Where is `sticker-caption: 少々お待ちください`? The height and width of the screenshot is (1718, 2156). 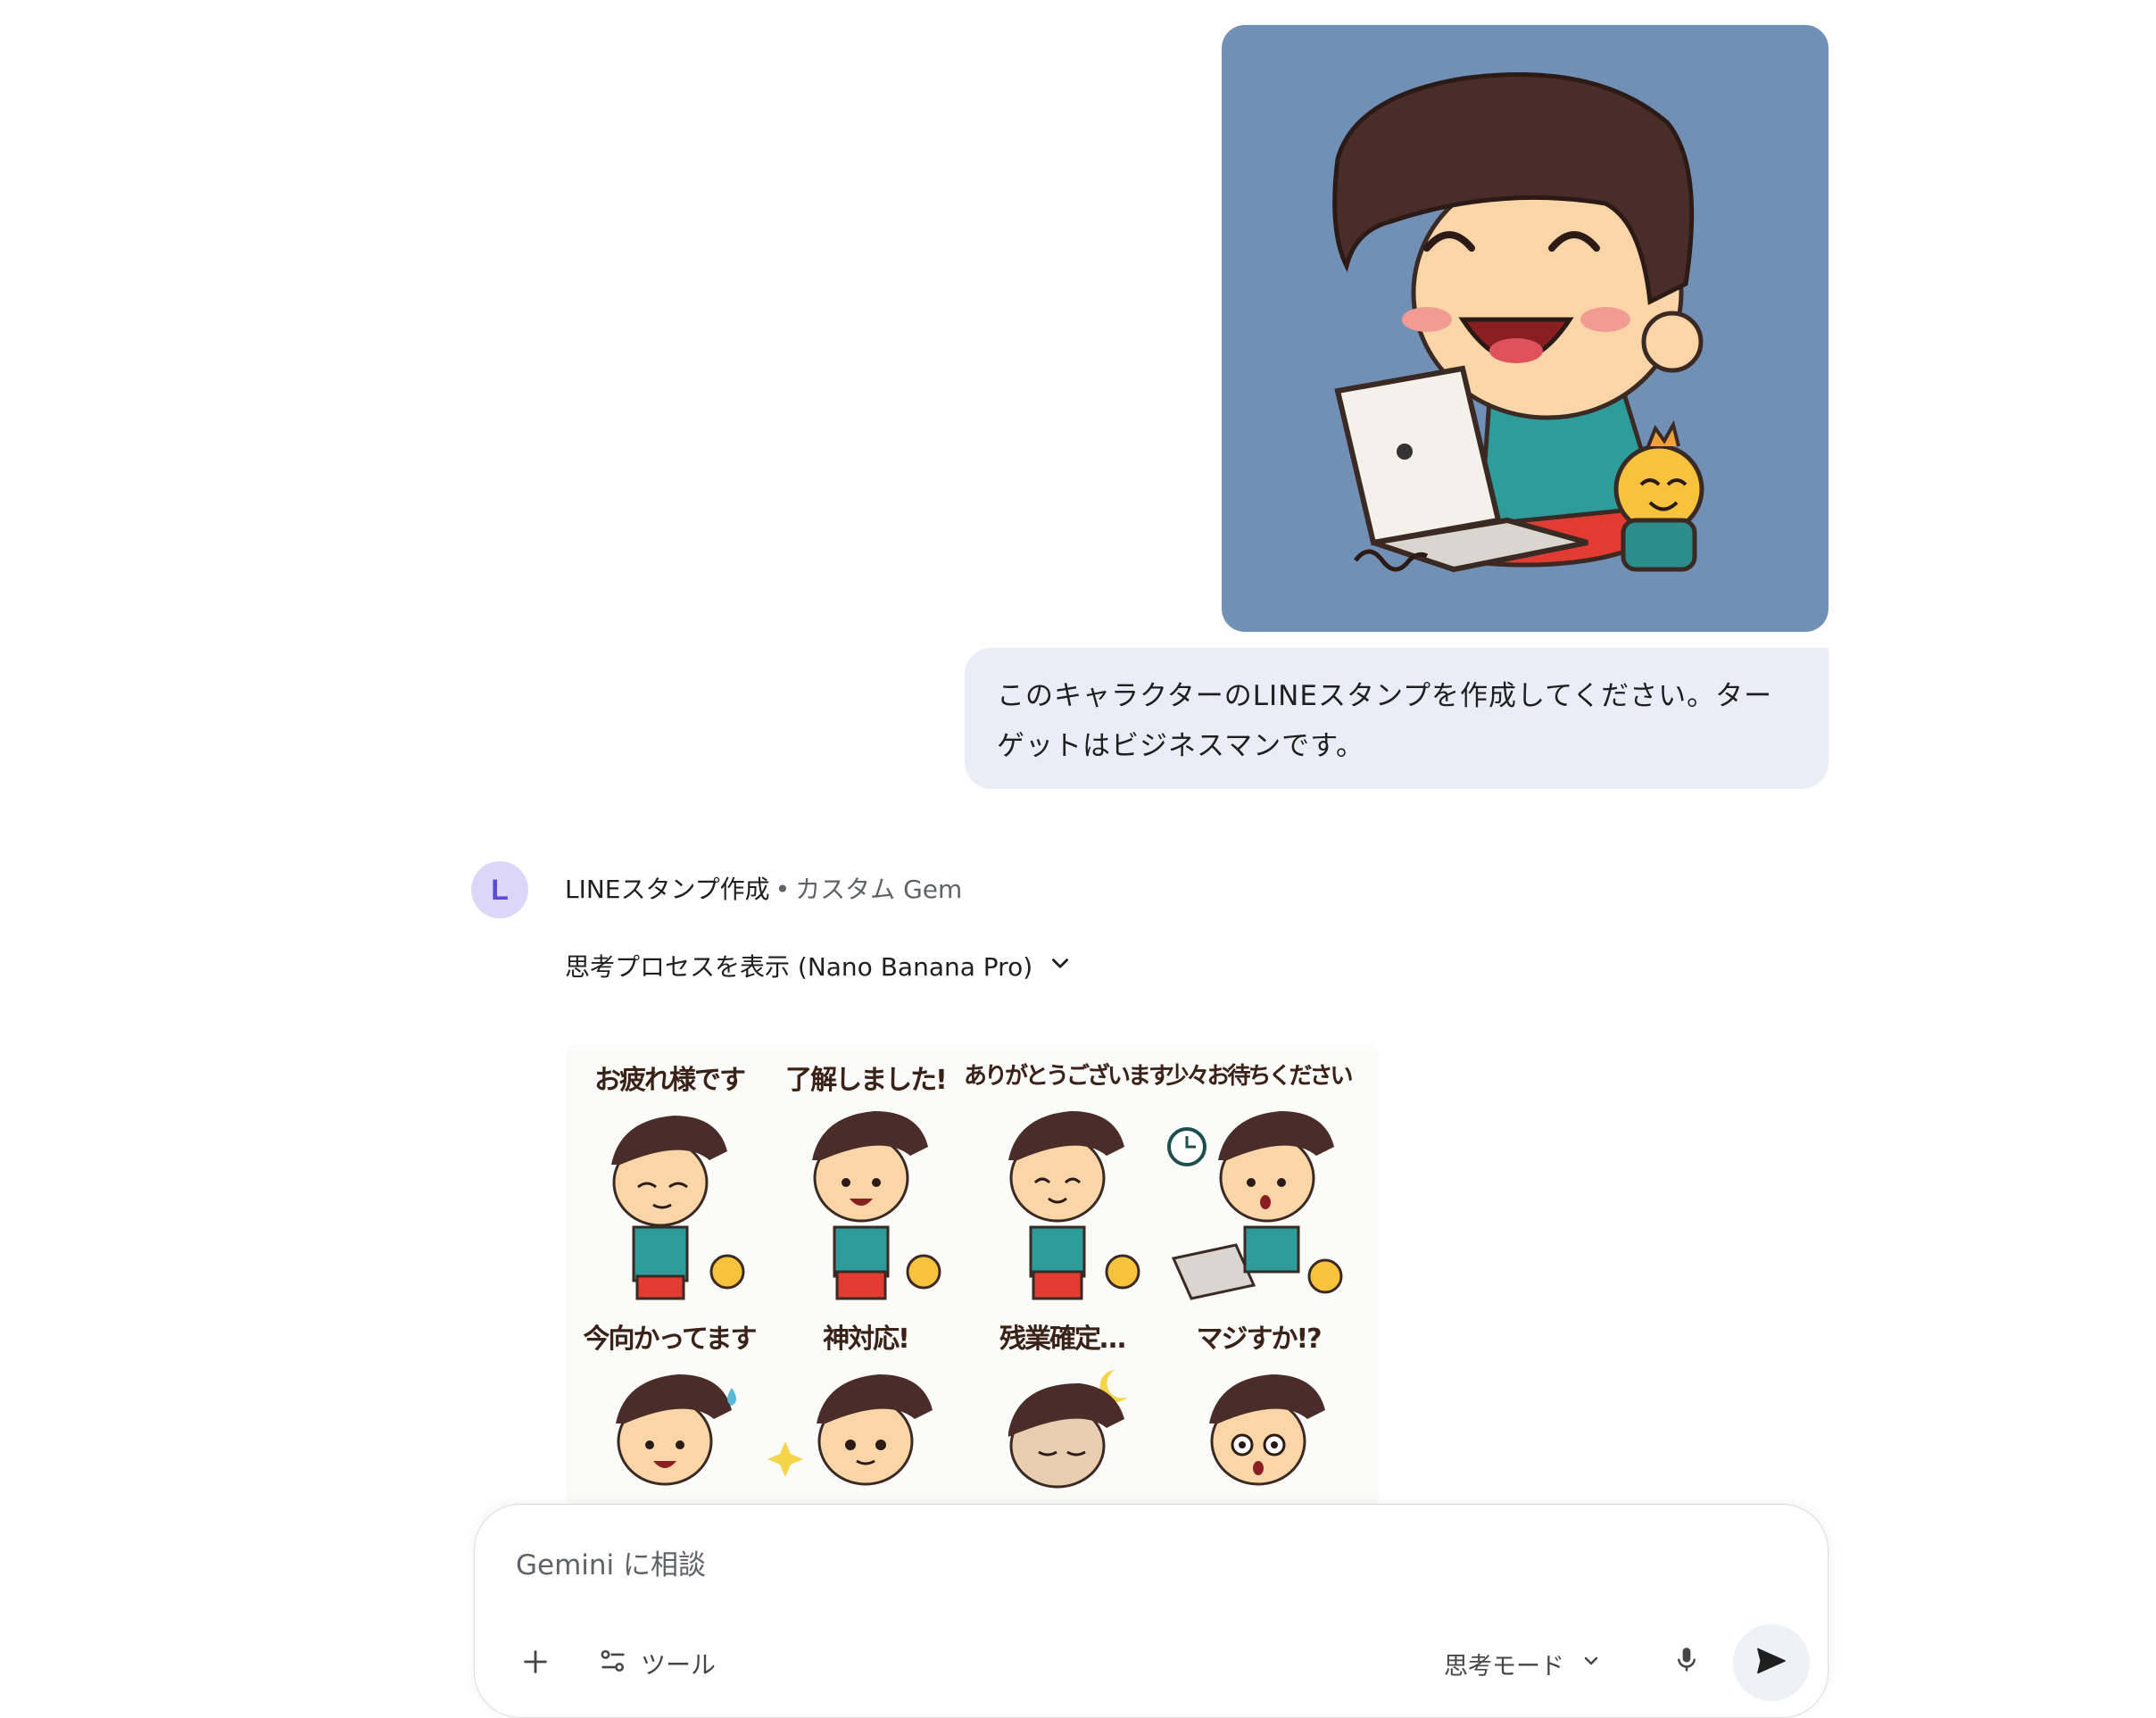 sticker-caption: 少々お待ちください is located at coordinates (1259, 1077).